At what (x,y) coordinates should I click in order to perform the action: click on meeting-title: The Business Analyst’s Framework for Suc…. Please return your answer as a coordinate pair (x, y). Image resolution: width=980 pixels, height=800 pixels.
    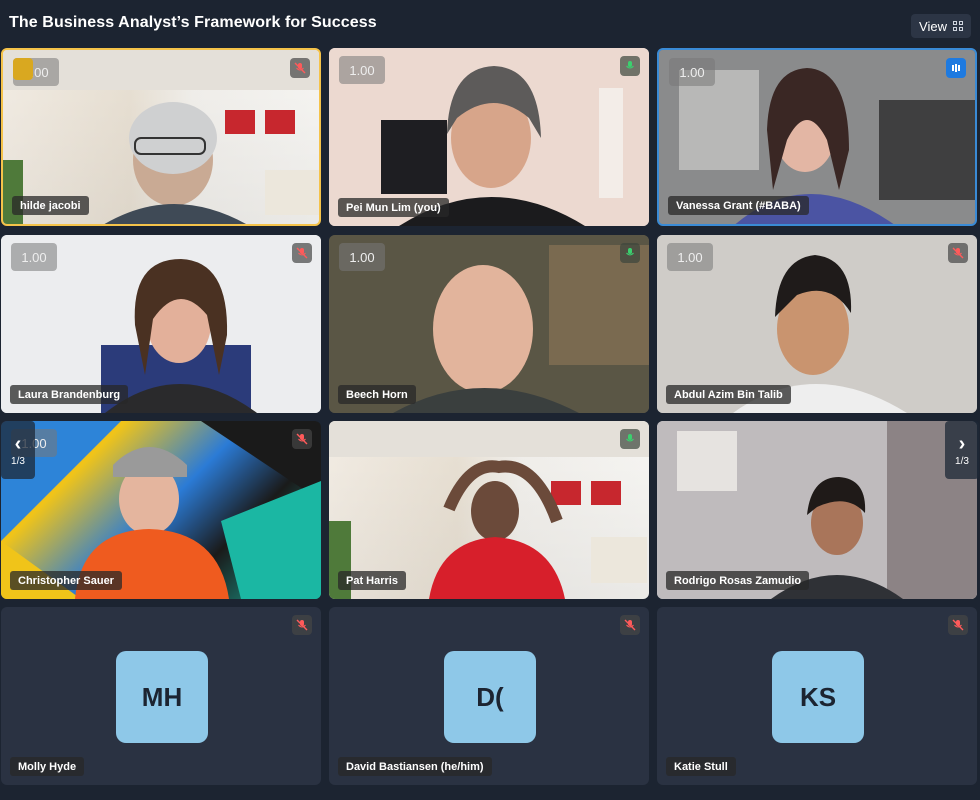
    Looking at the image, I should click on (193, 22).